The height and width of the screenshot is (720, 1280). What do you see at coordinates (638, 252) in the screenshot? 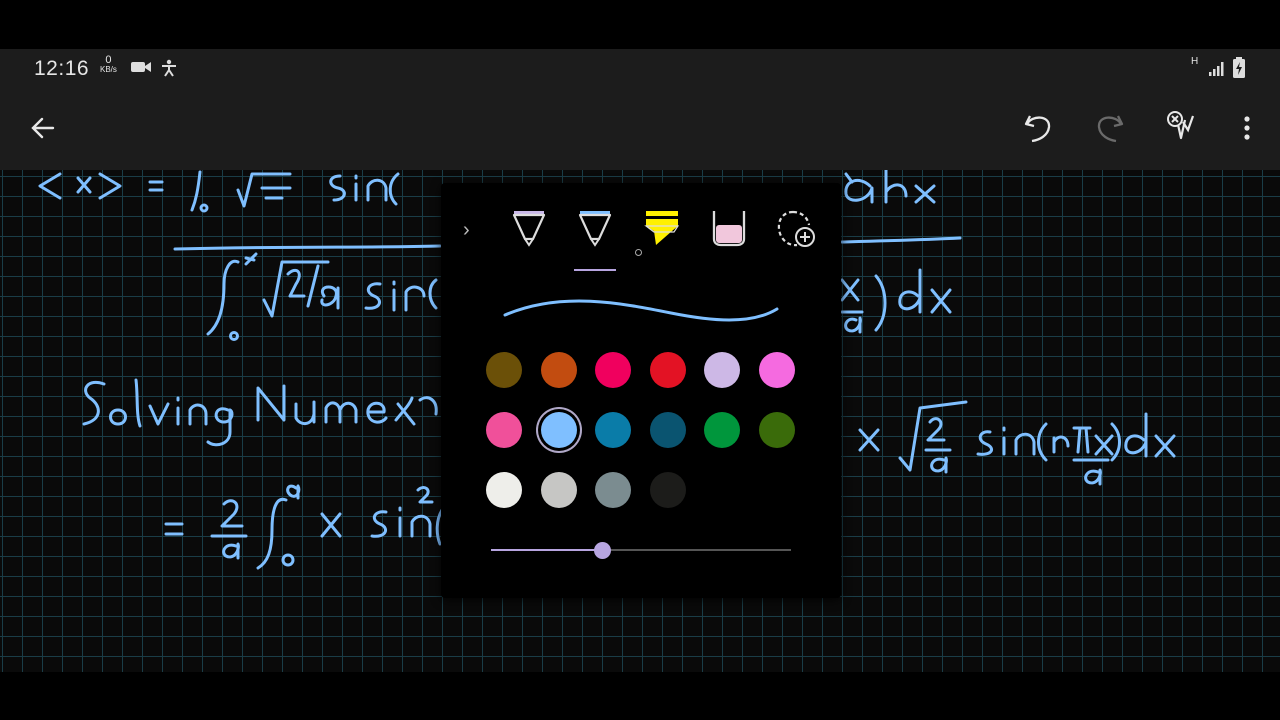
I see `tool-indicator-dot` at bounding box center [638, 252].